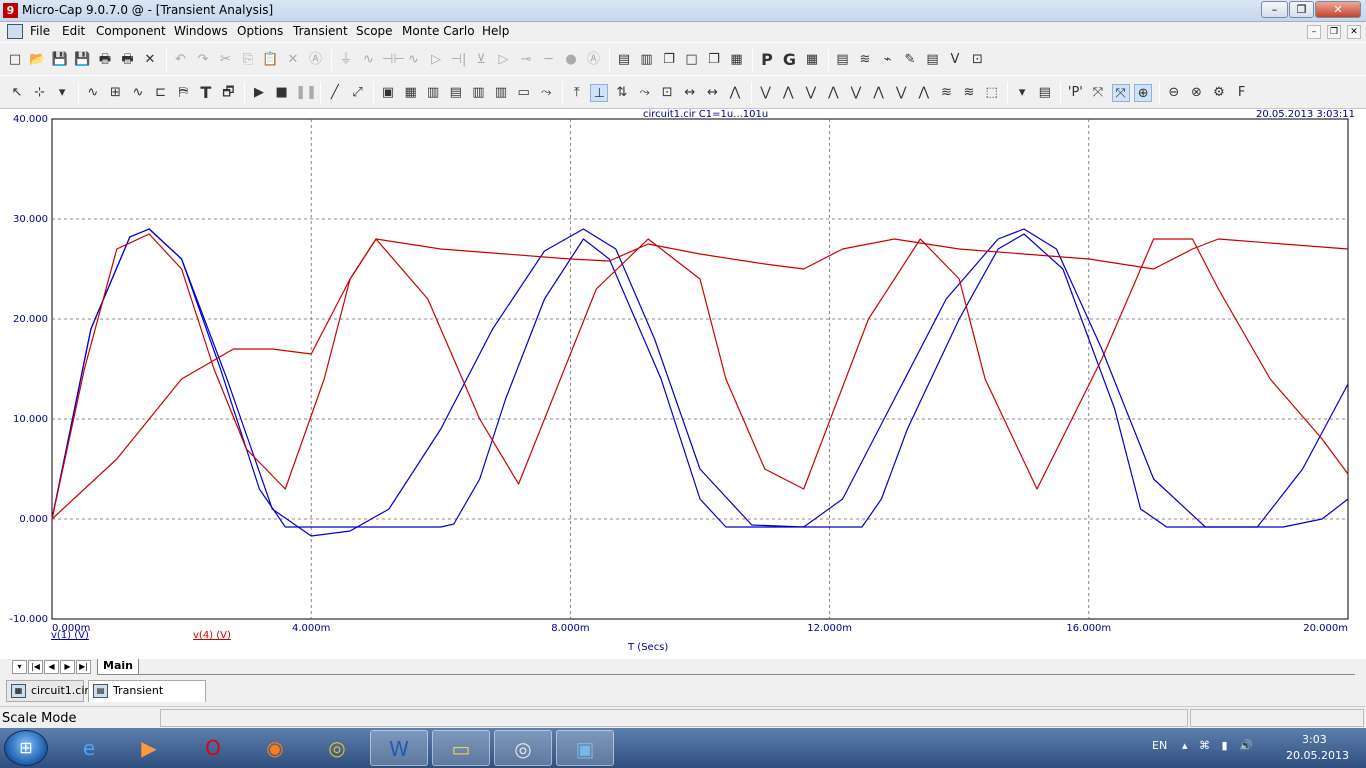  Describe the element at coordinates (946, 93) in the screenshot. I see `fall2-icon: ≋` at that location.